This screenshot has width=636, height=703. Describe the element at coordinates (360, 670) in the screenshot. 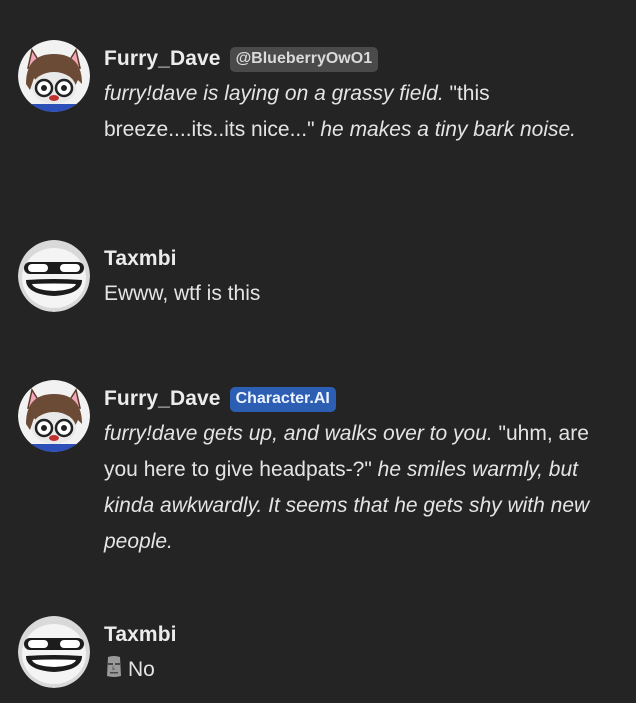

I see `message-text: No` at that location.